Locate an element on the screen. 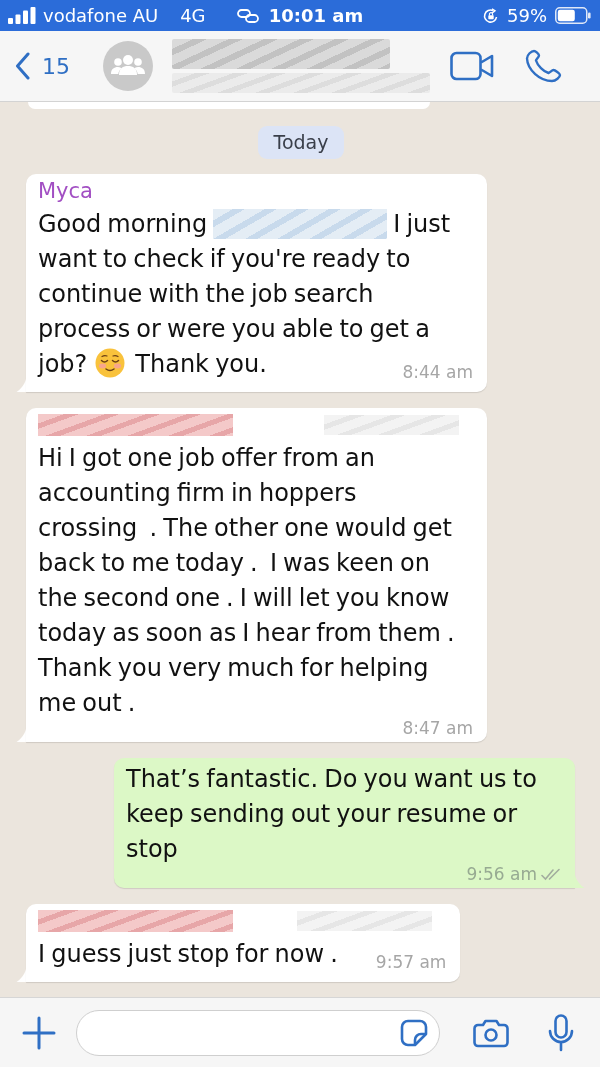 This screenshot has width=600, height=1067. battery-icon is located at coordinates (573, 15).